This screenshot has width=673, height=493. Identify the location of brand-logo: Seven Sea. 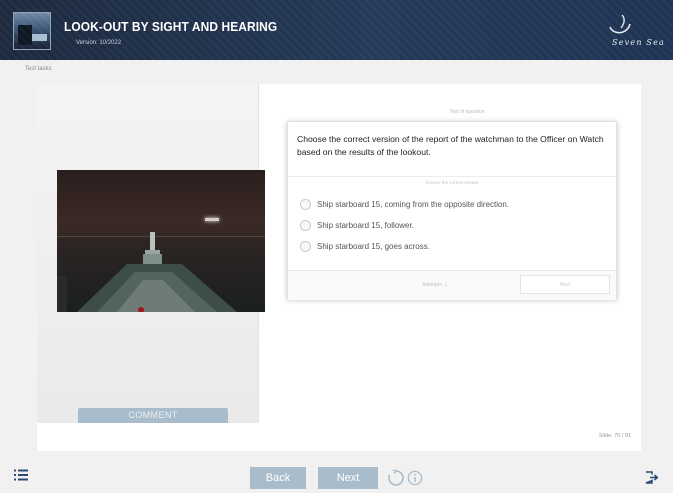
(623, 33).